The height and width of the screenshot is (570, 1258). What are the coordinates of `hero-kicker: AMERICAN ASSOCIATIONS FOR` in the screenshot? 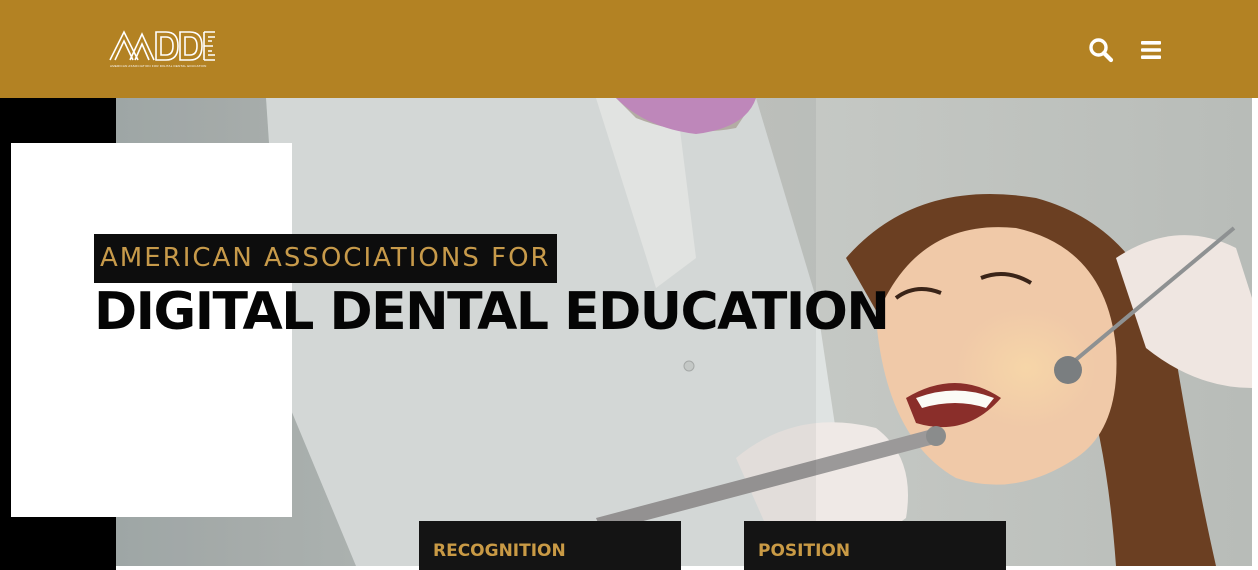 It's located at (325, 258).